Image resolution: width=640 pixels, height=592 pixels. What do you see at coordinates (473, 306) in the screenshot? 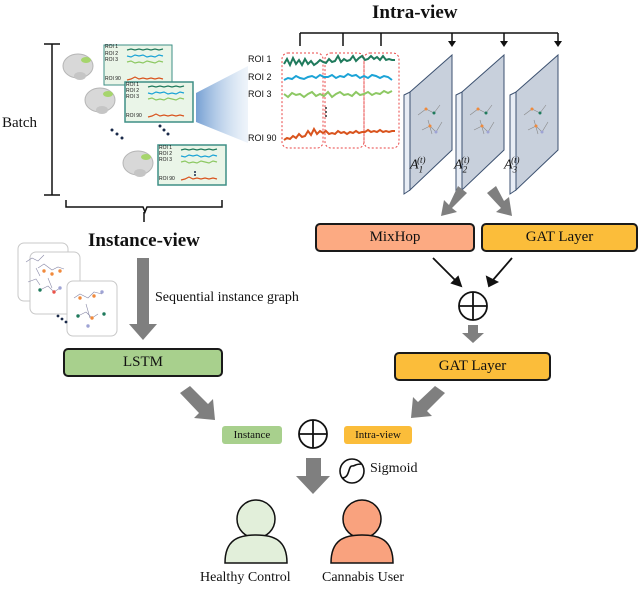
I see `plus-circle-intra` at bounding box center [473, 306].